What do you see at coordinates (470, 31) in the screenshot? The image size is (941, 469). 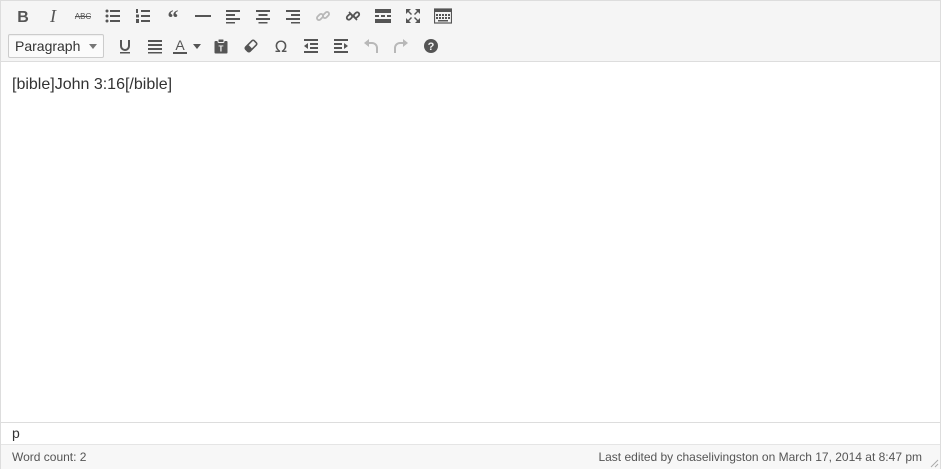 I see `editor-toolbar: B I ABC “ Paragraph A T Ω ?` at bounding box center [470, 31].